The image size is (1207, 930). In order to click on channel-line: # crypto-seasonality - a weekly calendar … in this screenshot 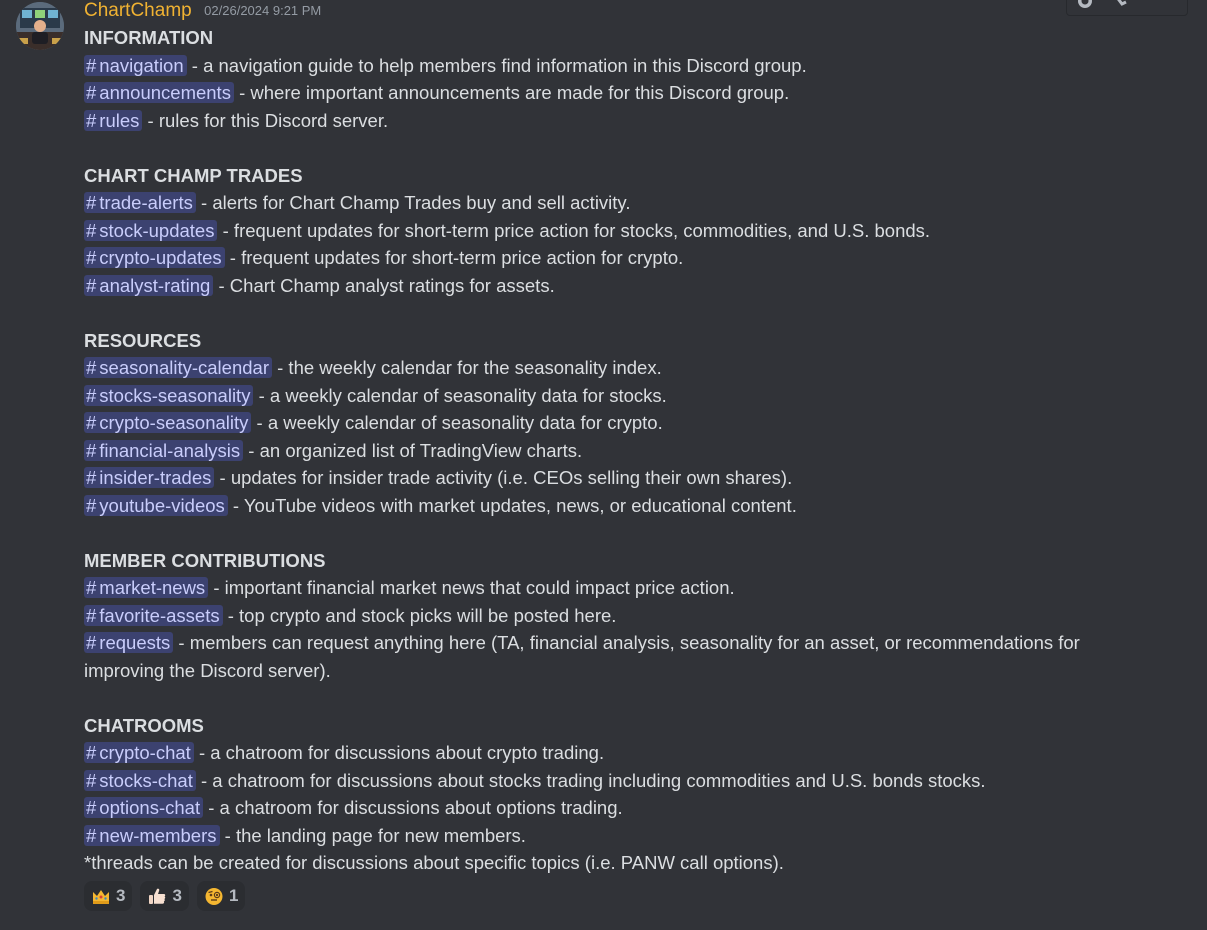, I will do `click(624, 423)`.